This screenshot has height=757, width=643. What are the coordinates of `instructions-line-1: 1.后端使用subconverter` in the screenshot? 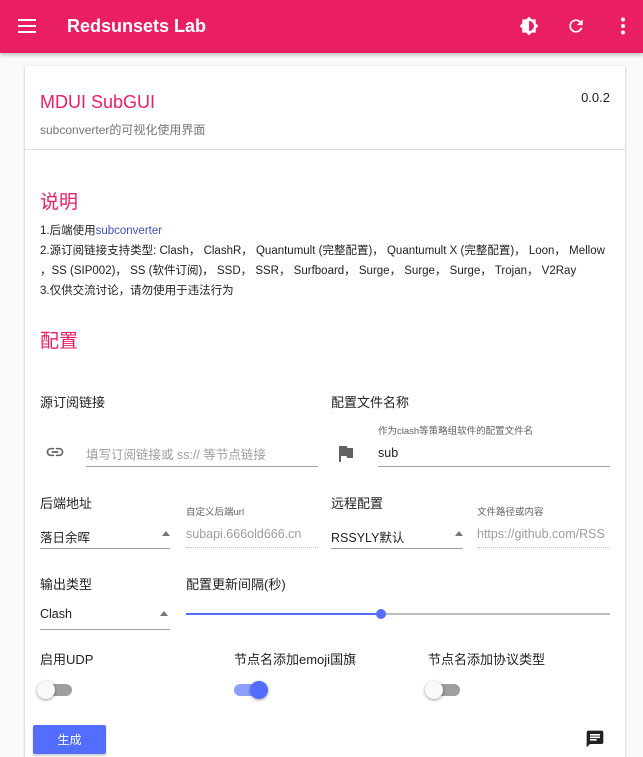 It's located at (101, 231).